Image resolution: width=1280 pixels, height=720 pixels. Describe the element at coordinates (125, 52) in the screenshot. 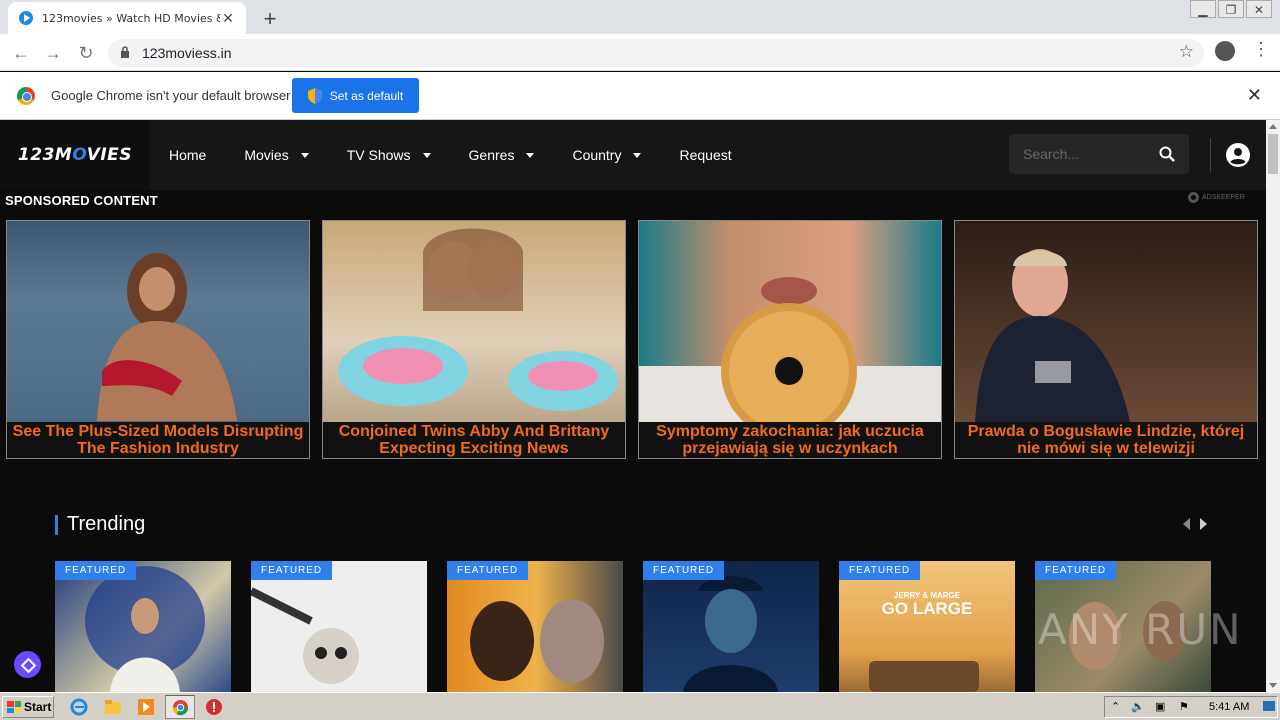

I see `lock-icon` at that location.